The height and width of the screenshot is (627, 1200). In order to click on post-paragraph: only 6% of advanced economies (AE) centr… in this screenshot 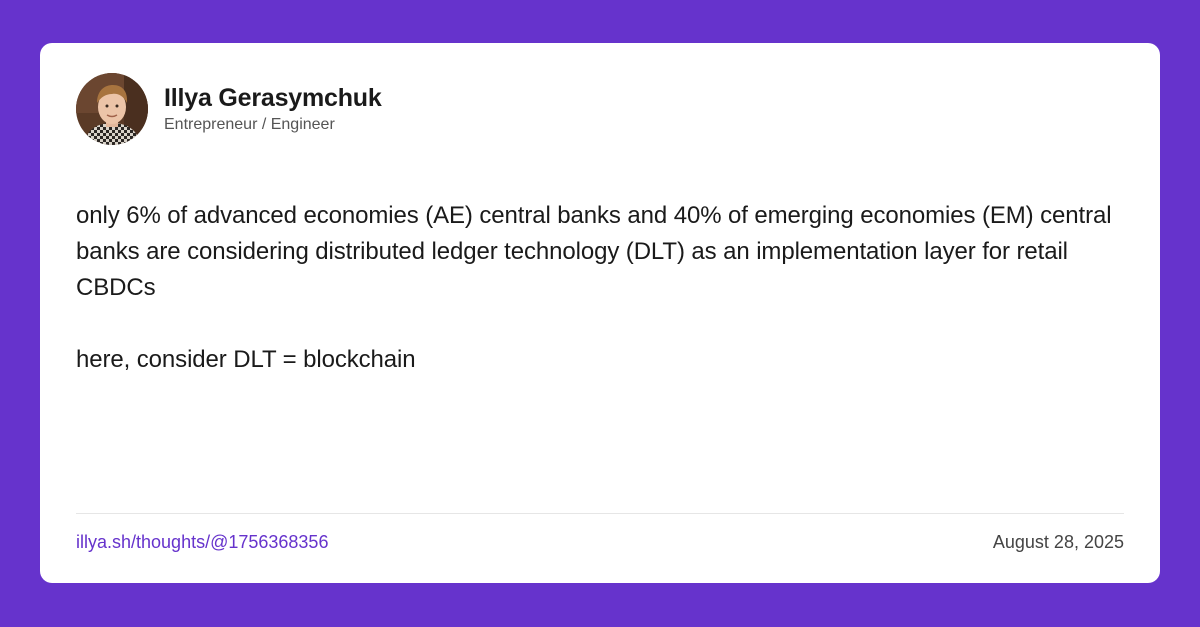, I will do `click(594, 251)`.